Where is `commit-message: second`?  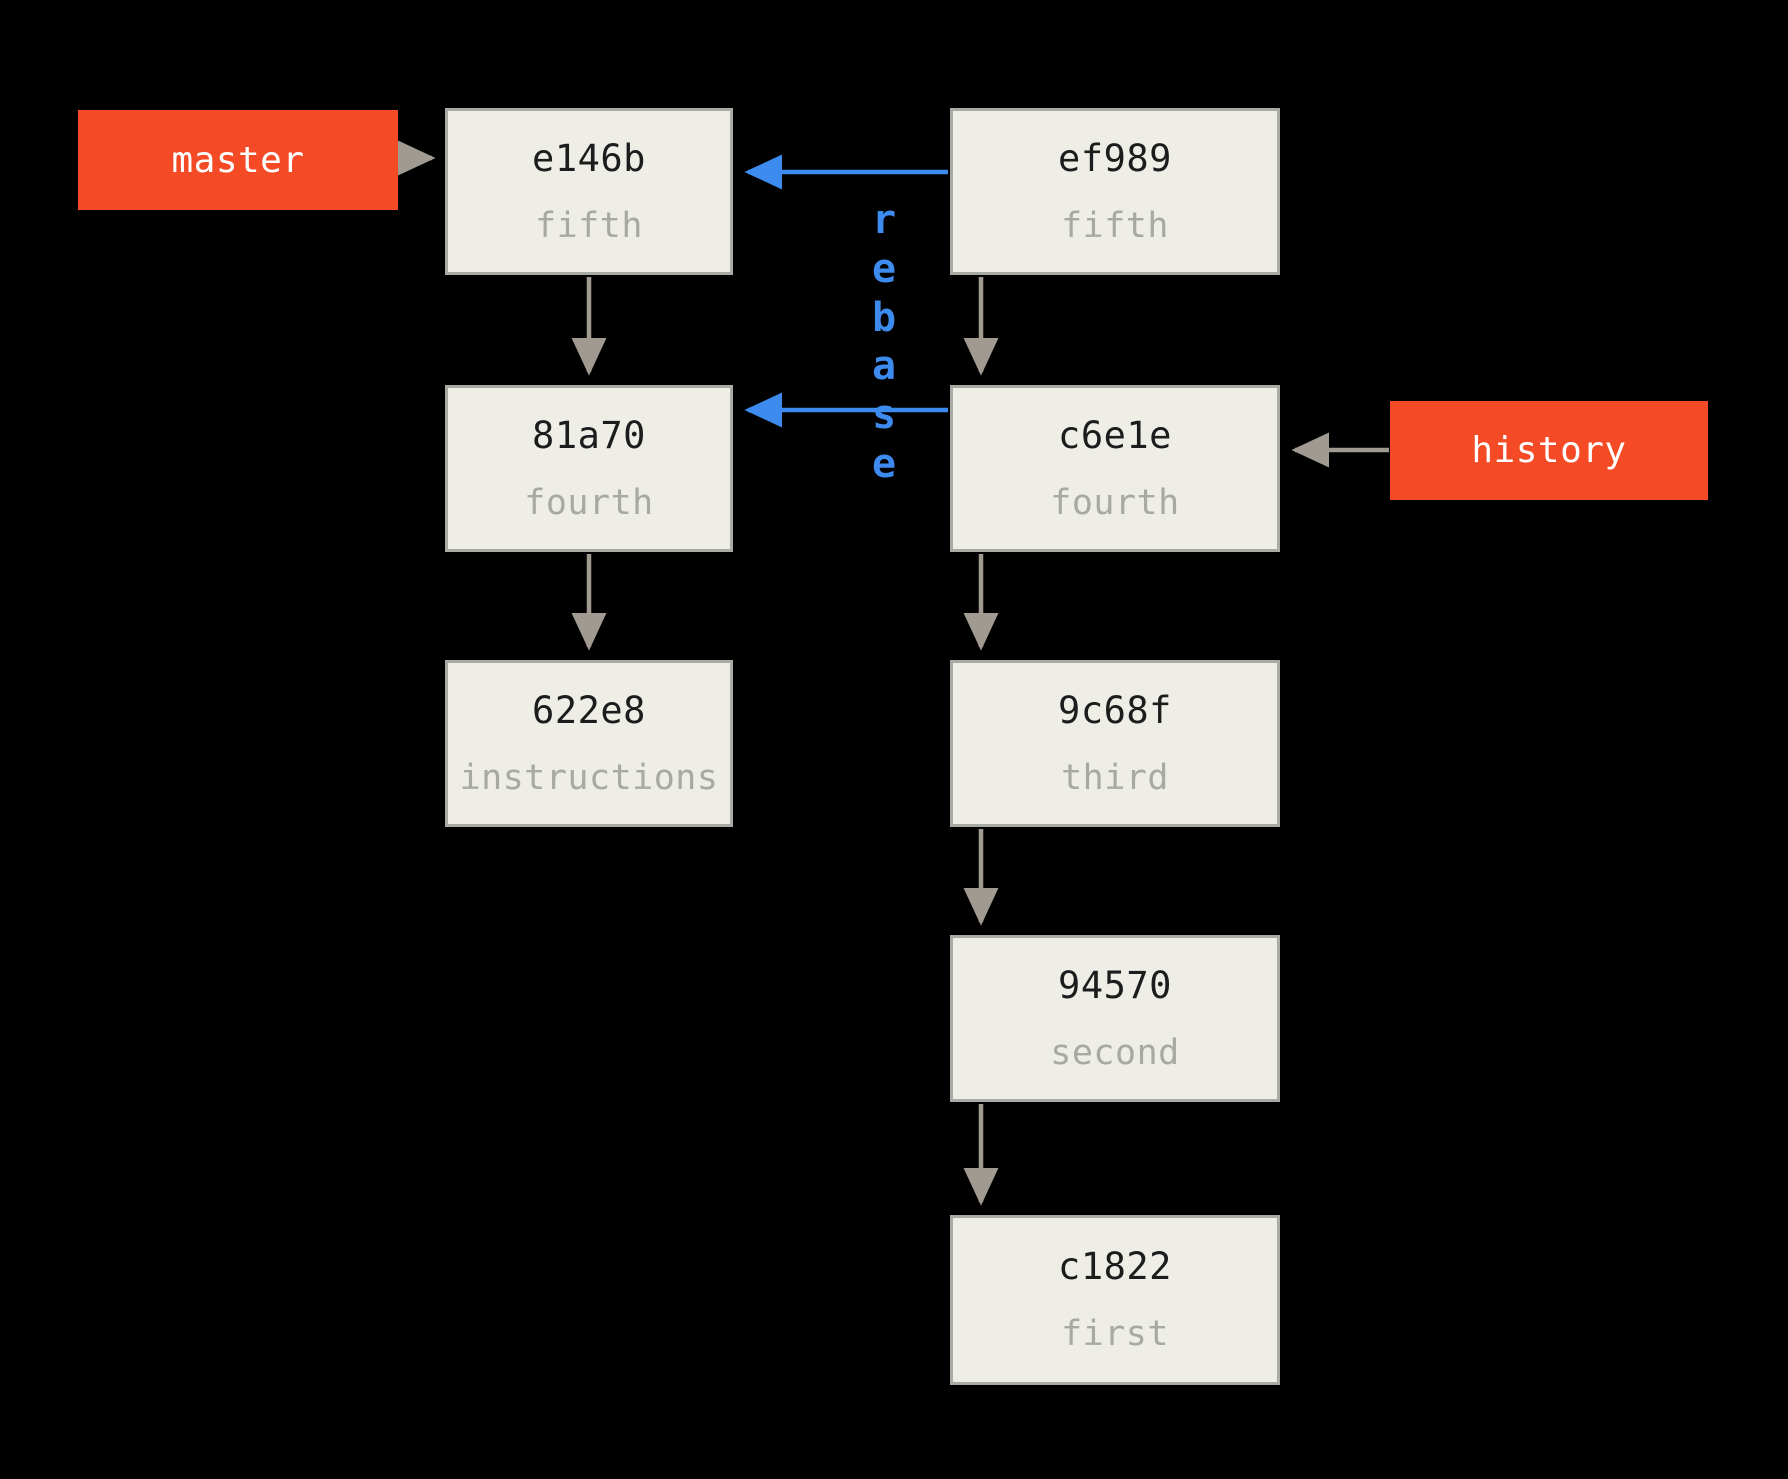
commit-message: second is located at coordinates (1115, 1052).